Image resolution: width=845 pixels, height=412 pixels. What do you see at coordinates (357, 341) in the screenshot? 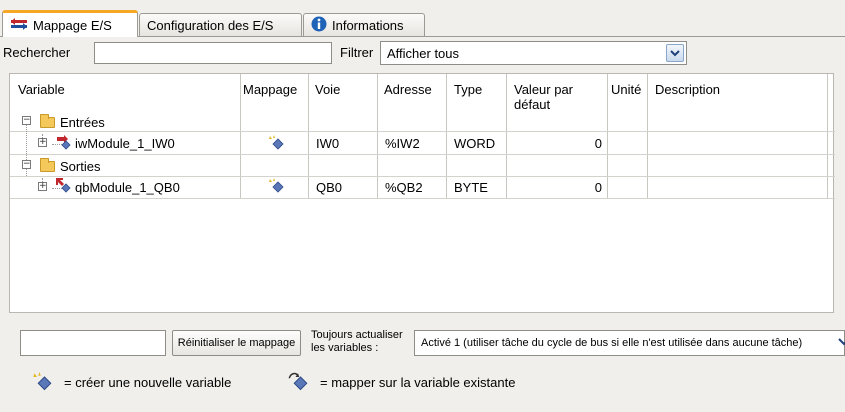
I see `update-variables-label: Toujours actualiser les variables :` at bounding box center [357, 341].